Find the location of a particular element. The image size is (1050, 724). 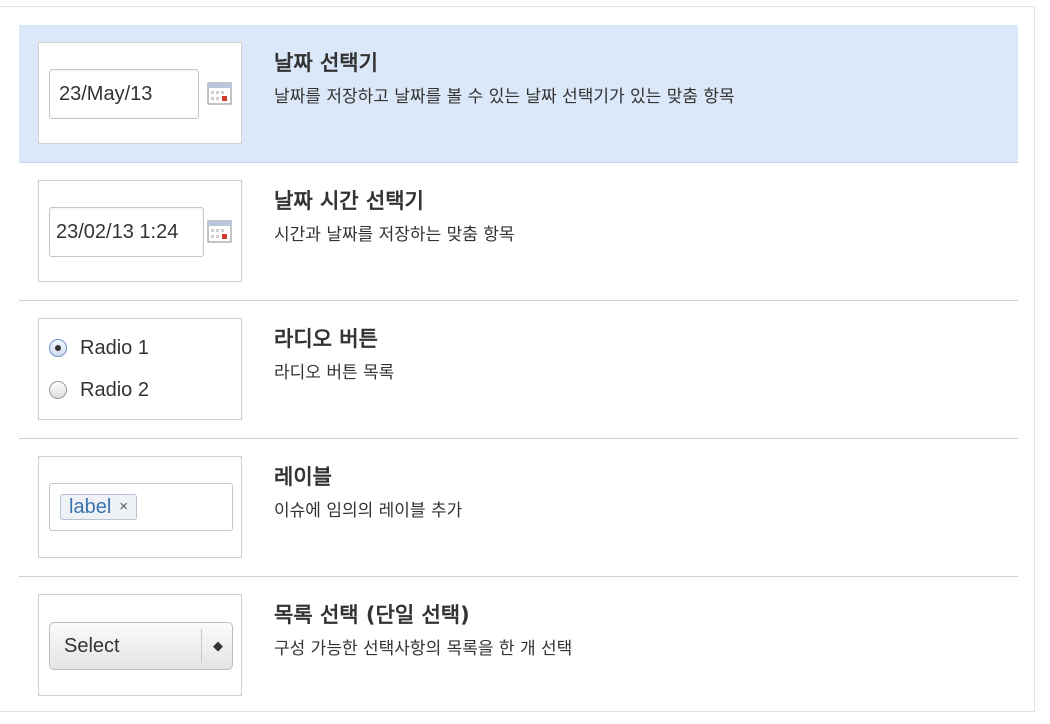

radio-option-label: Radio 2 is located at coordinates (114, 390).